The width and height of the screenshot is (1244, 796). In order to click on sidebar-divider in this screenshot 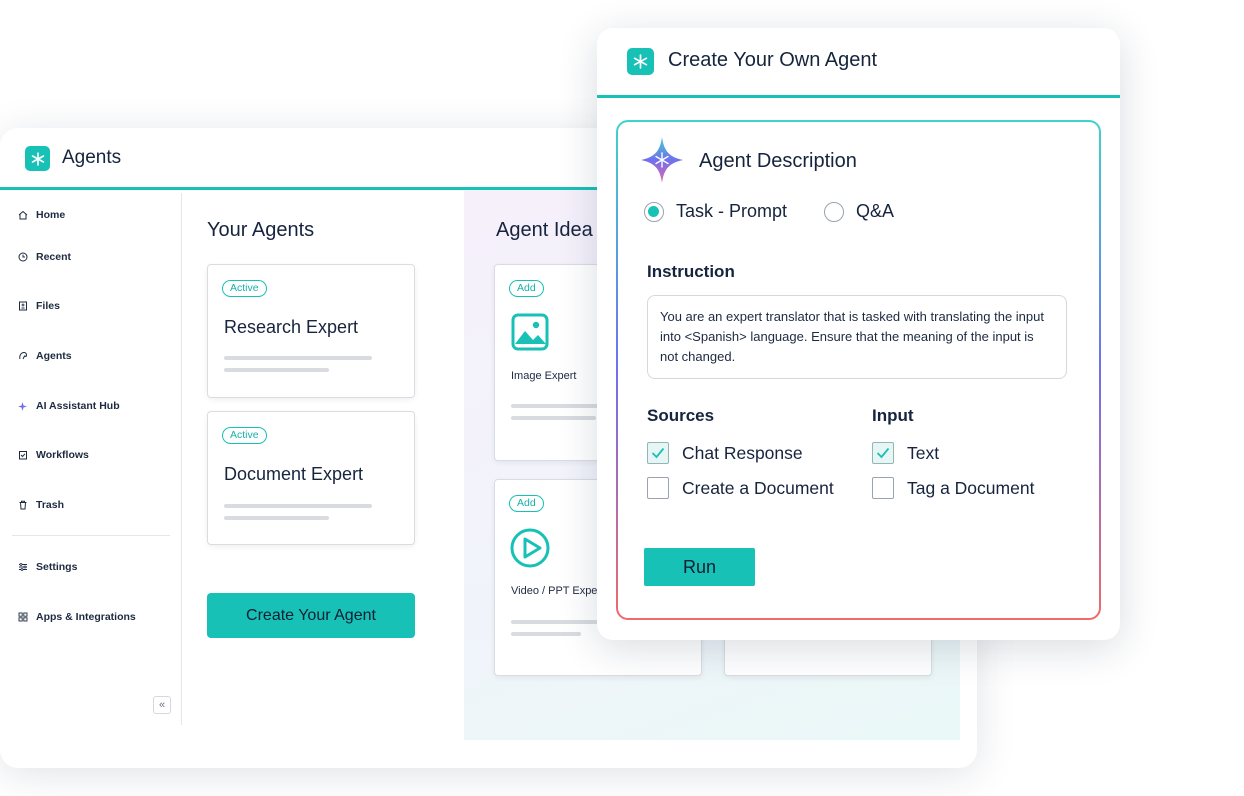, I will do `click(91, 535)`.